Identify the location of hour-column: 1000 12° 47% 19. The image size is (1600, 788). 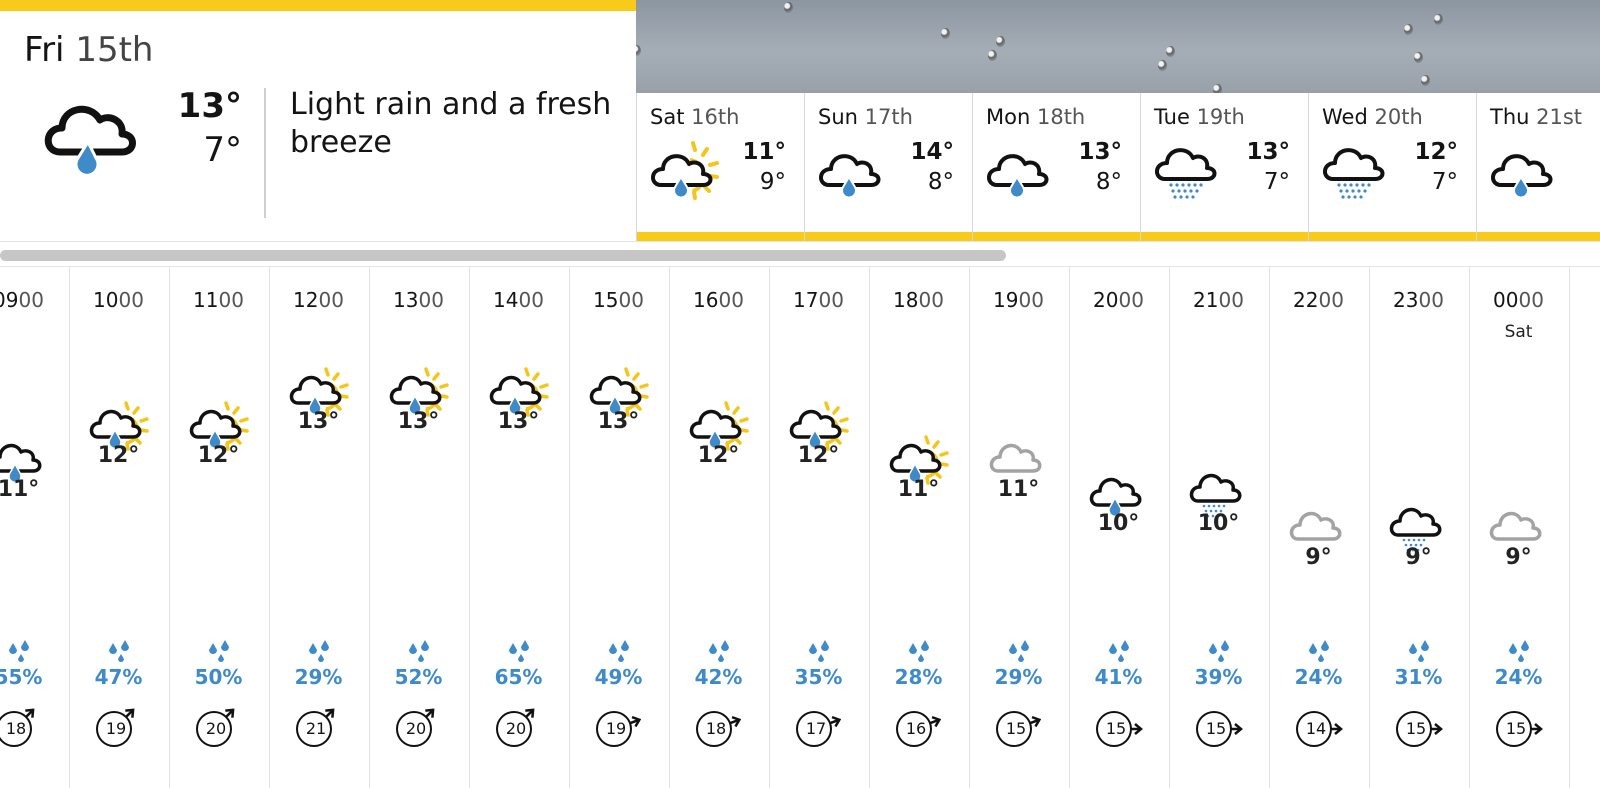
(119, 527).